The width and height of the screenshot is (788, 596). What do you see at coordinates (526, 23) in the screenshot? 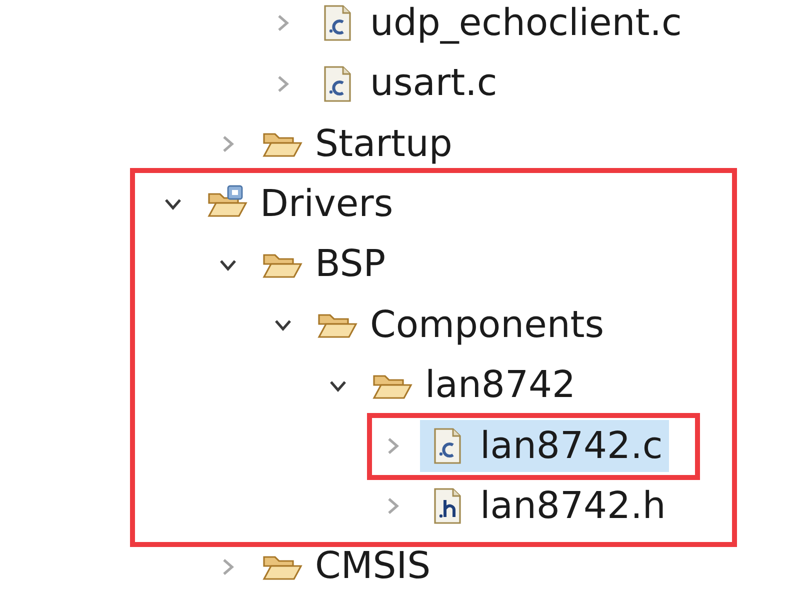
I see `tree-item-label: udp_echoclient.c` at bounding box center [526, 23].